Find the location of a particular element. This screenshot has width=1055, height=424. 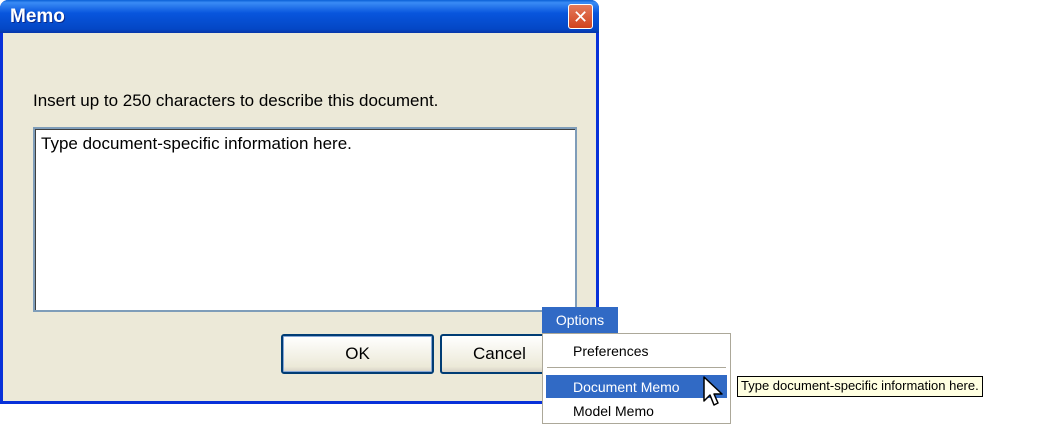

close-icon: ✕ is located at coordinates (580, 16).